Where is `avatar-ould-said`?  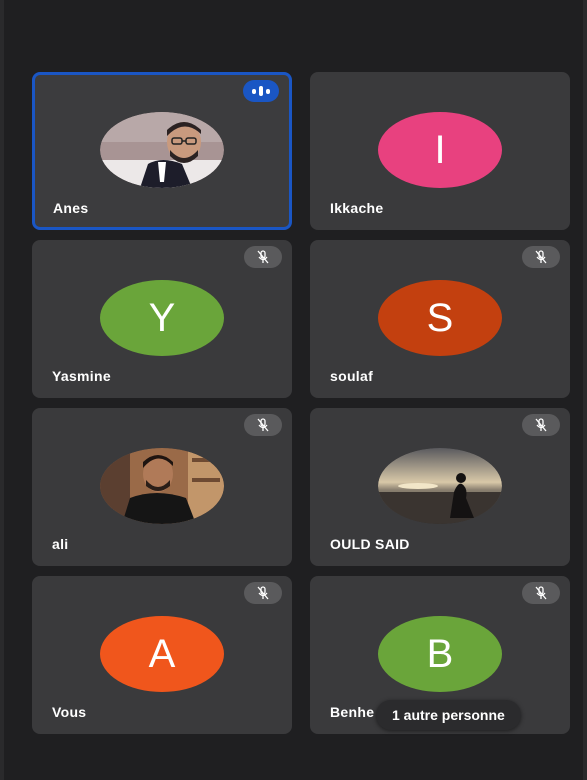 avatar-ould-said is located at coordinates (440, 486).